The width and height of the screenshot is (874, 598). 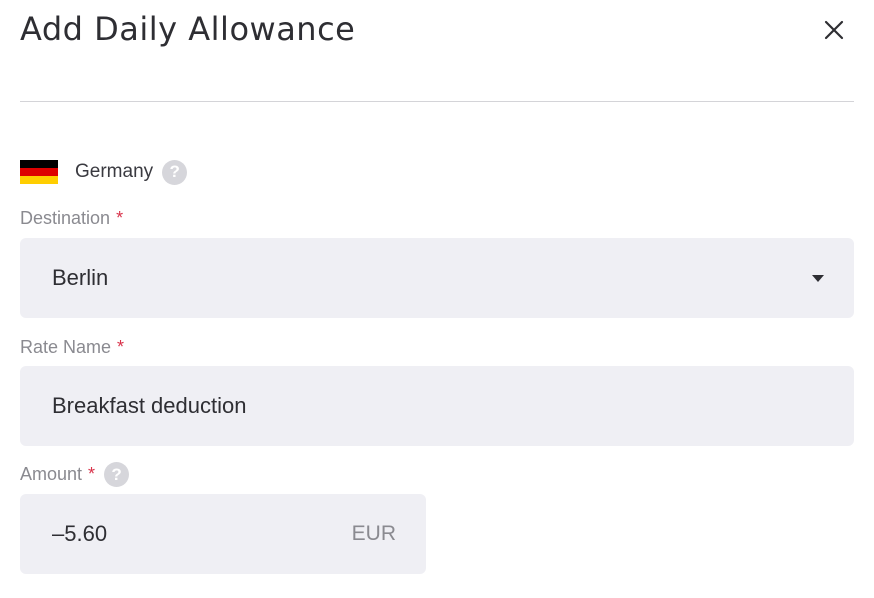 What do you see at coordinates (149, 405) in the screenshot?
I see `rate-name-value: Breakfast deduction` at bounding box center [149, 405].